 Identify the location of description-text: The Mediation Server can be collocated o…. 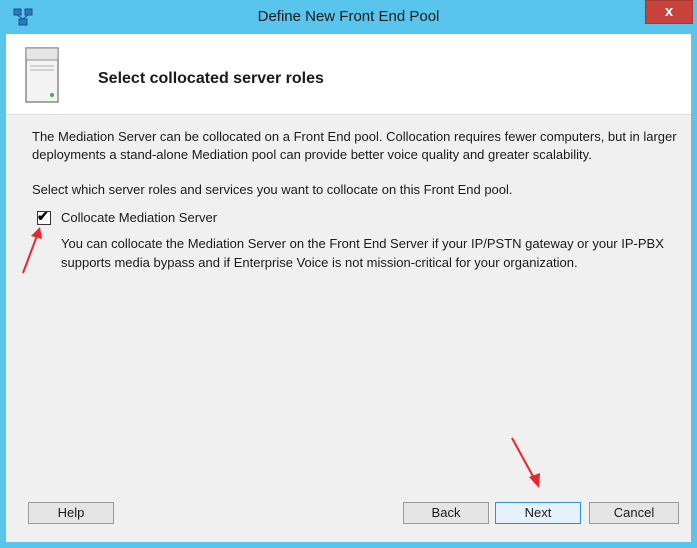
(354, 145).